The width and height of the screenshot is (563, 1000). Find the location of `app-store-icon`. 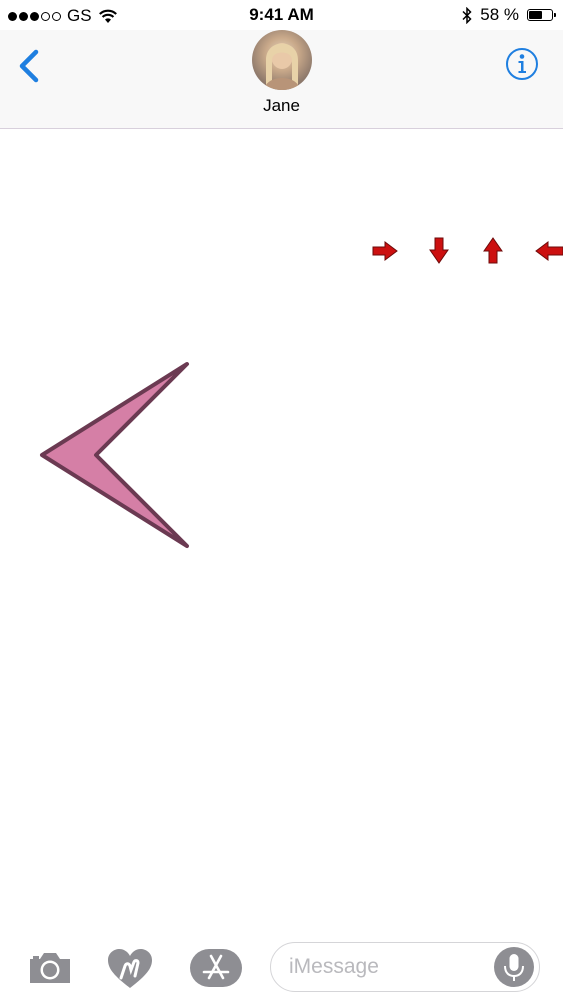

app-store-icon is located at coordinates (216, 968).